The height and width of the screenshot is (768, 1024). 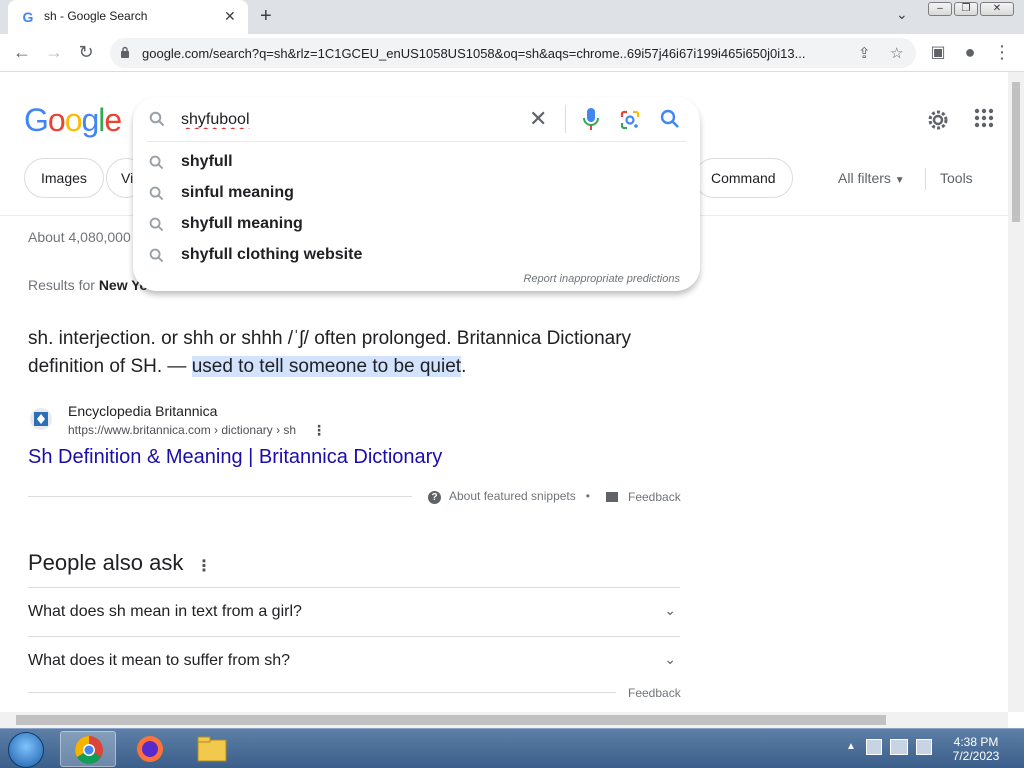 What do you see at coordinates (924, 747) in the screenshot?
I see `volume-icon` at bounding box center [924, 747].